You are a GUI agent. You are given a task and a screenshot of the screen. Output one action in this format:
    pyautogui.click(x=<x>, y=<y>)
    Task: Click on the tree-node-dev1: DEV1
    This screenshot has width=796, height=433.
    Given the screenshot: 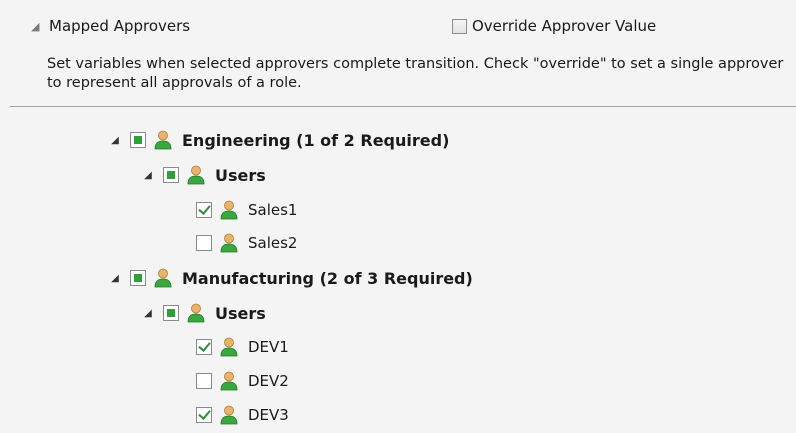 What is the action you would take?
    pyautogui.click(x=242, y=347)
    